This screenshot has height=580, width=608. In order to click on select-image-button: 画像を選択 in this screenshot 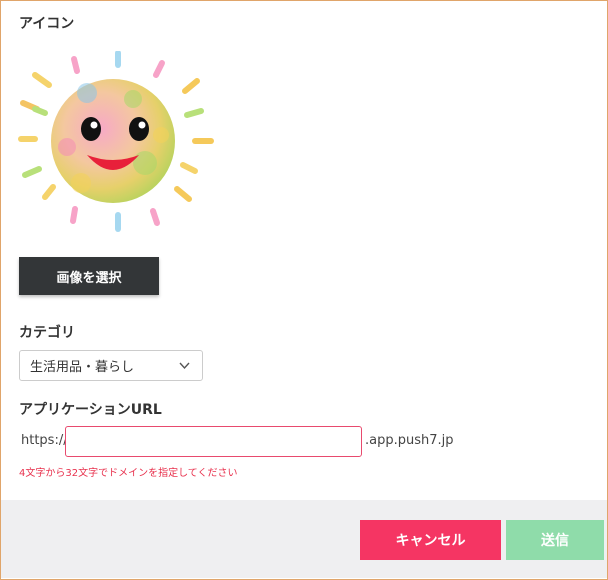, I will do `click(89, 276)`.